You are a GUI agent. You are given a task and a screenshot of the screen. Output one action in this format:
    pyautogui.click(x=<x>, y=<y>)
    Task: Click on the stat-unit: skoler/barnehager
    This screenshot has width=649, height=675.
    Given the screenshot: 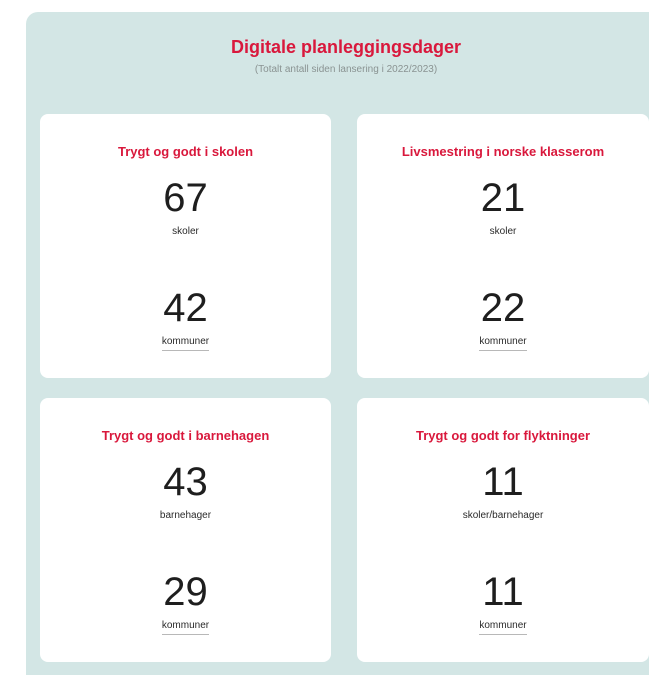 What is the action you would take?
    pyautogui.click(x=503, y=515)
    